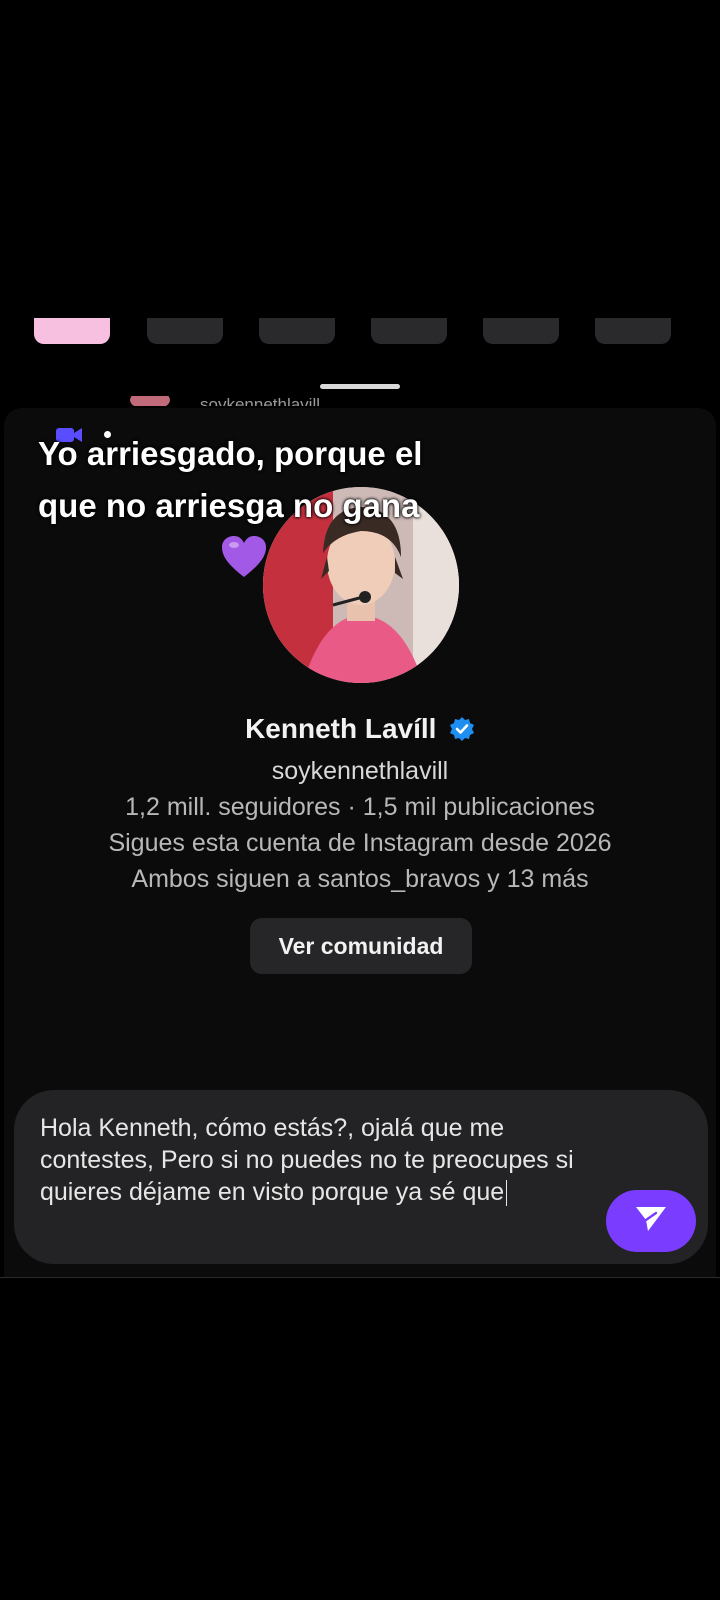  Describe the element at coordinates (360, 879) in the screenshot. I see `mutual-followers-text: Ambos siguen a santos_bravos y 13 más` at that location.